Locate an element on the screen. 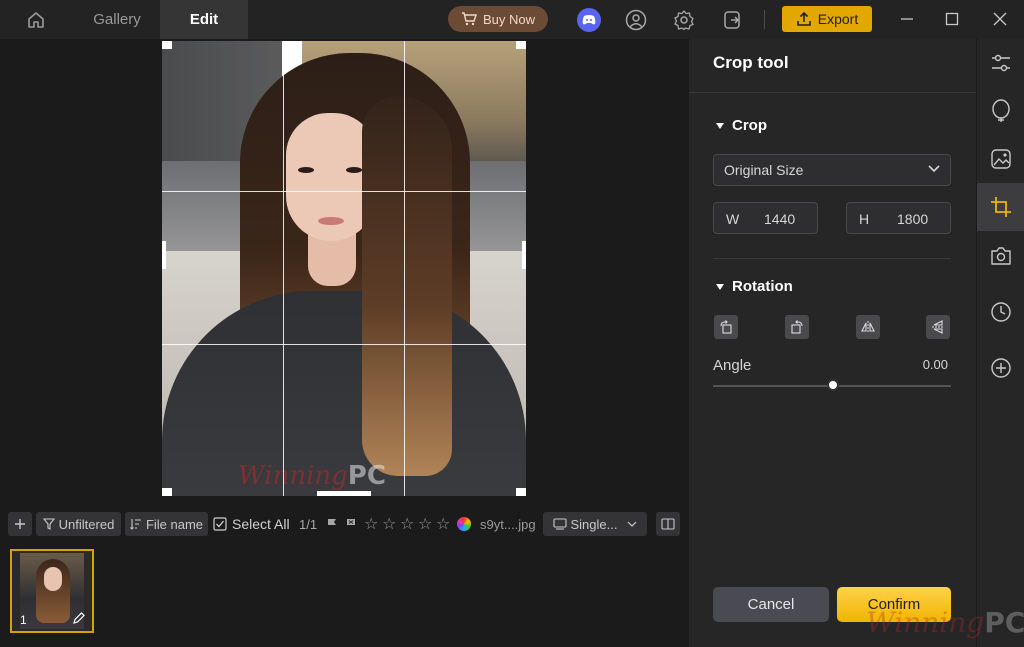  panel-title: Crop tool is located at coordinates (751, 62).